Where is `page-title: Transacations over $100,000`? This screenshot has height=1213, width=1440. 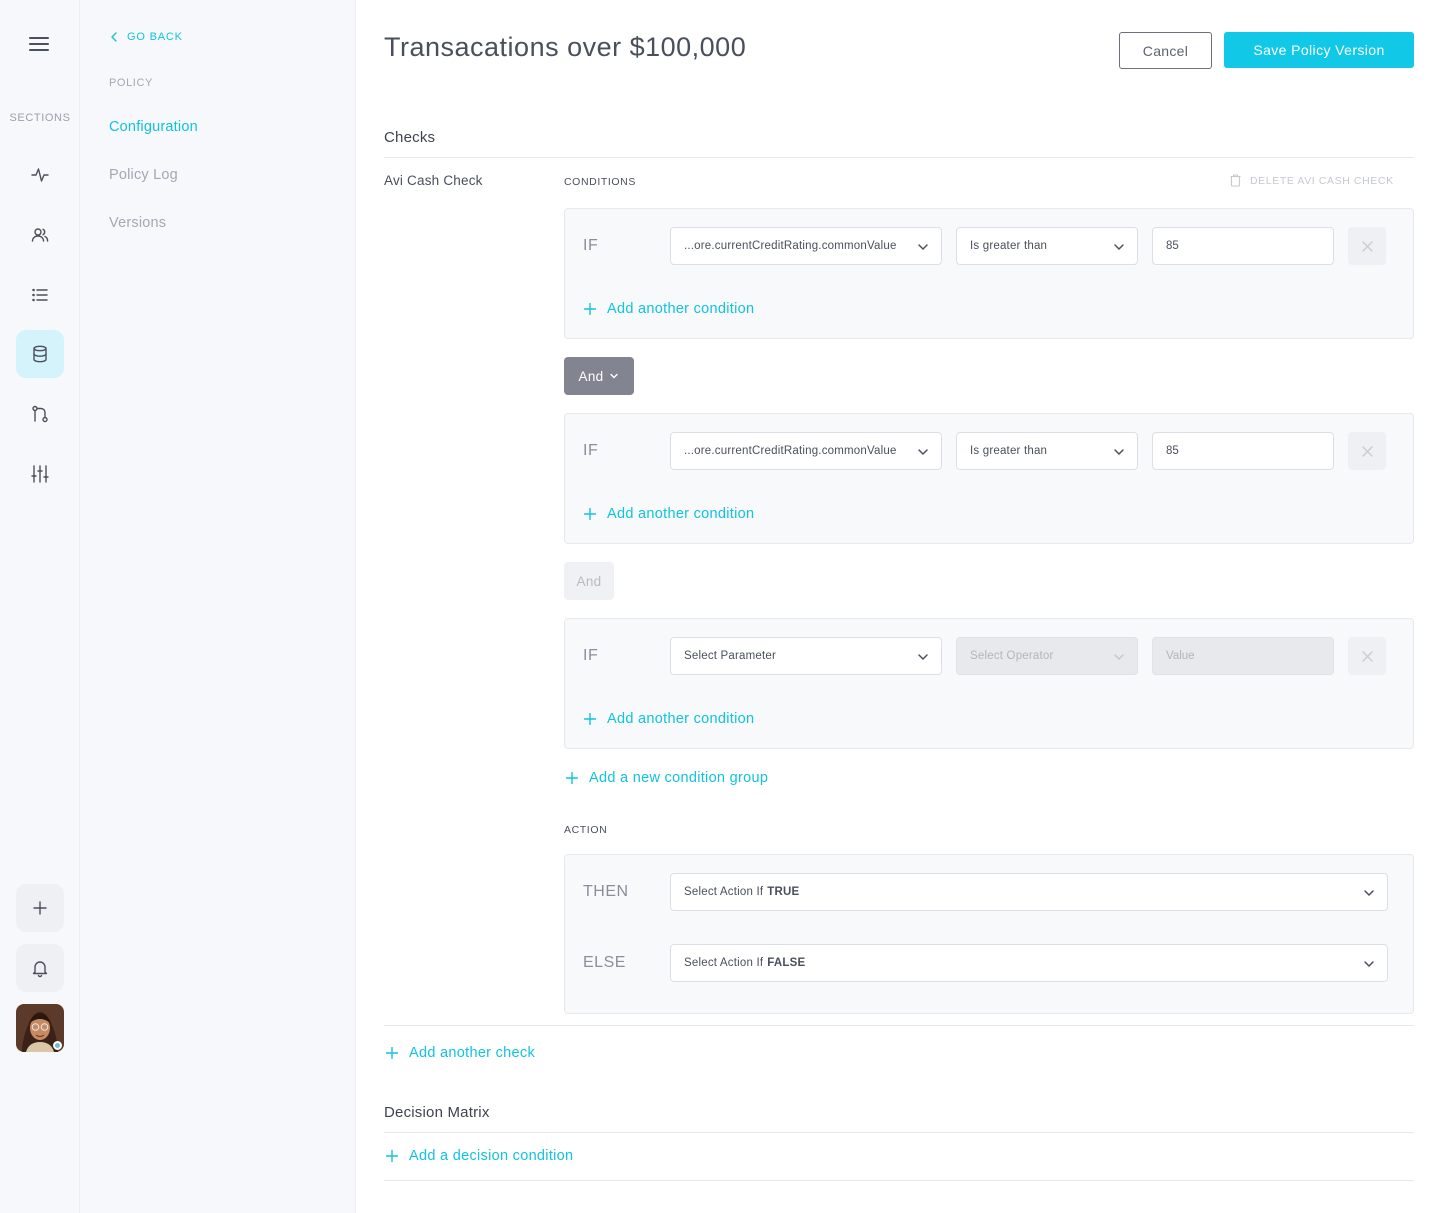 page-title: Transacations over $100,000 is located at coordinates (565, 47).